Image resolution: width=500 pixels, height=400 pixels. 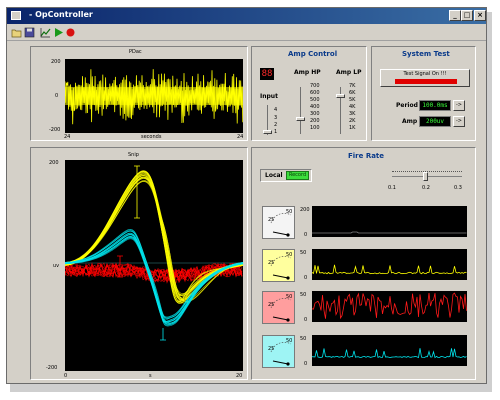 What do you see at coordinates (352, 114) in the screenshot?
I see `amp-lp-option: 3K` at bounding box center [352, 114].